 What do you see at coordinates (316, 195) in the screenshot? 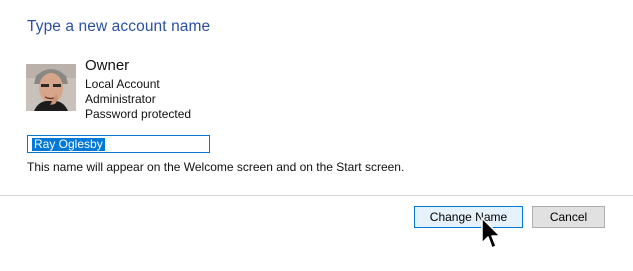
I see `footer-divider` at bounding box center [316, 195].